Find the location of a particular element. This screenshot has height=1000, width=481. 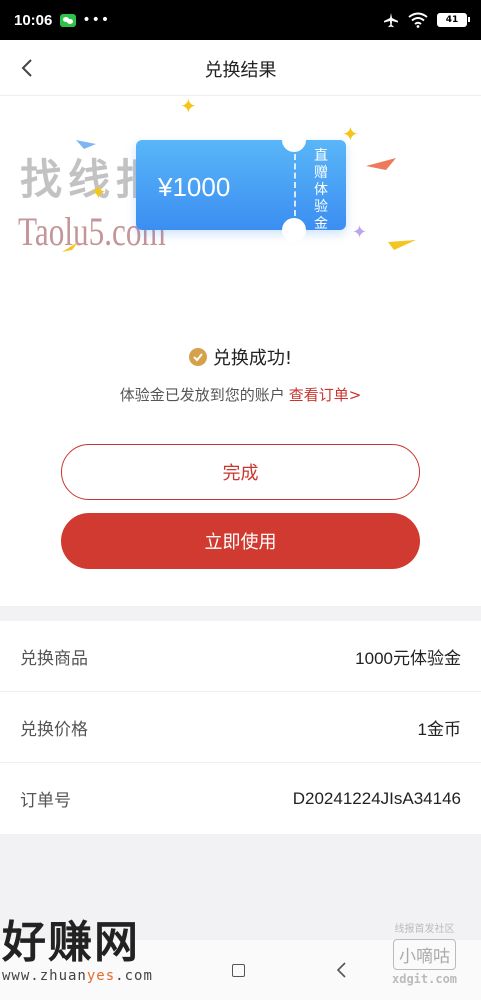

watermark-bottom-right: 线报首发社区 小嘀咕 xdgit.com is located at coordinates (424, 953).